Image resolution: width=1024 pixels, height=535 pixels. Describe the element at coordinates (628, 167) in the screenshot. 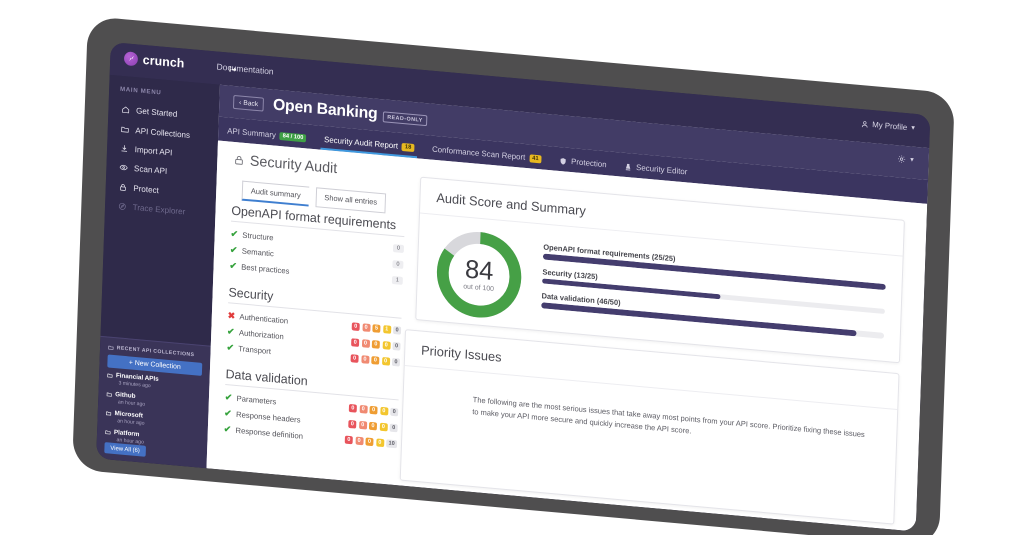

I see `editor-icon` at that location.